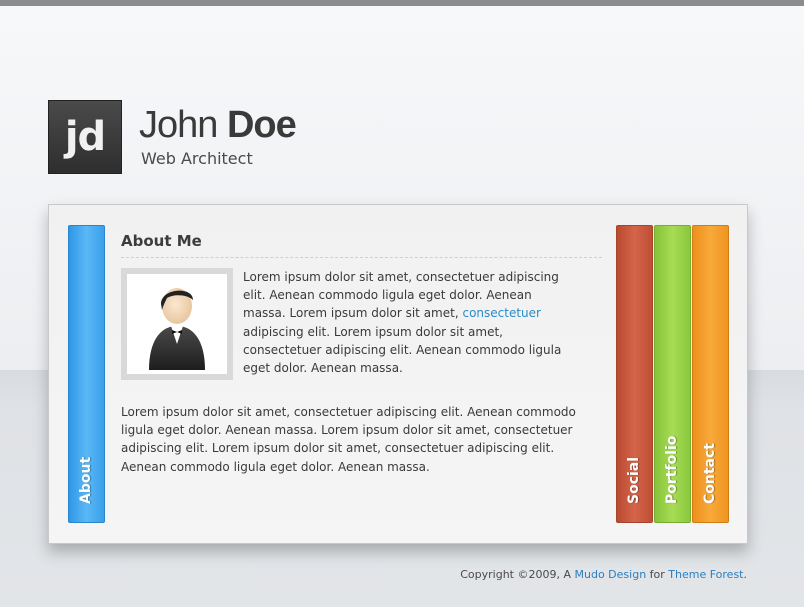 This screenshot has width=804, height=607. What do you see at coordinates (705, 574) in the screenshot?
I see `footer-link-theme-forest: Theme Forest` at bounding box center [705, 574].